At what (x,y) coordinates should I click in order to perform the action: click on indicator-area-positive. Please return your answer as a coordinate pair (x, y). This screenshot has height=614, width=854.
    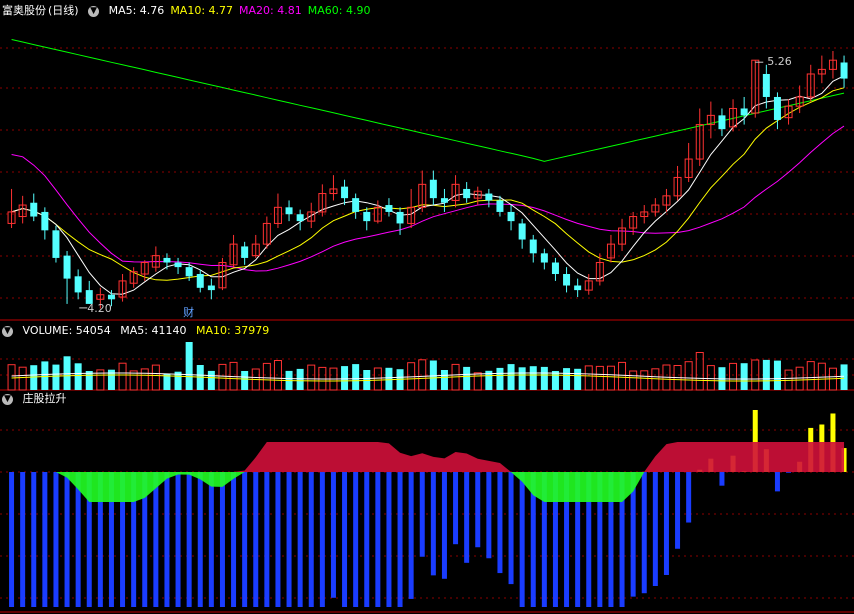
    Looking at the image, I should click on (428, 457).